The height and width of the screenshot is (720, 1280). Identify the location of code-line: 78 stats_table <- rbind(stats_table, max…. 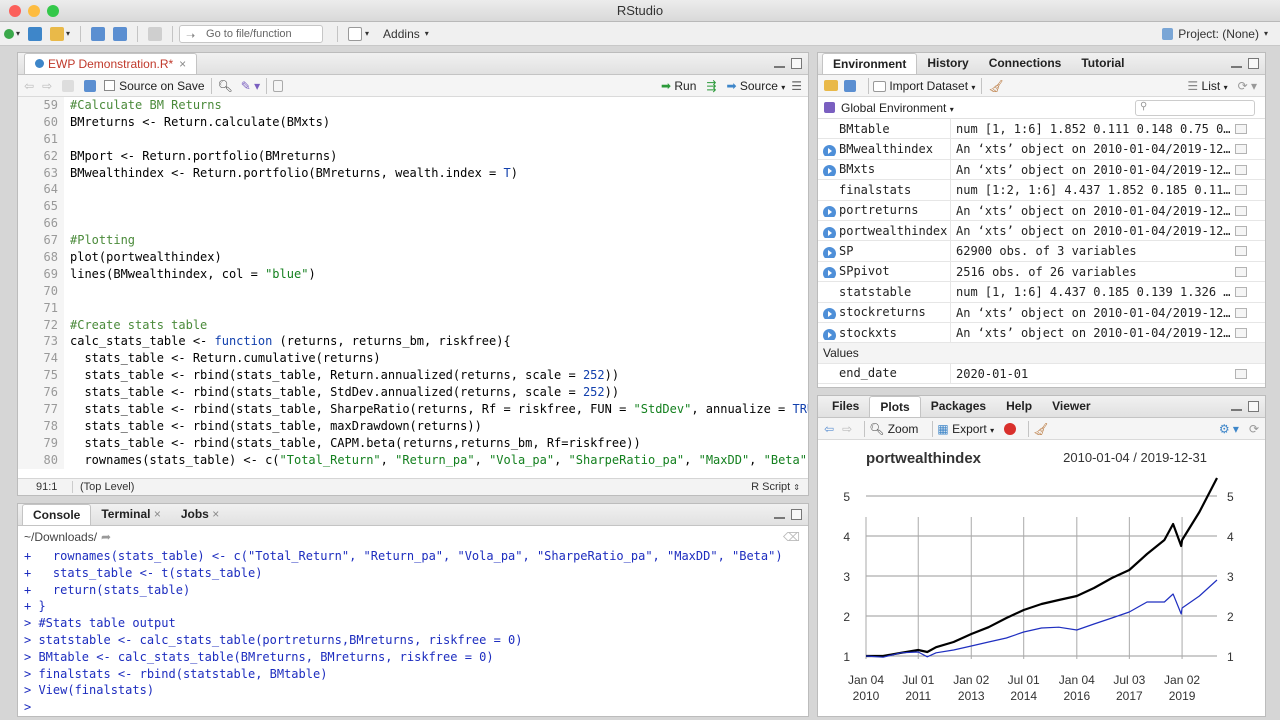
(413, 426).